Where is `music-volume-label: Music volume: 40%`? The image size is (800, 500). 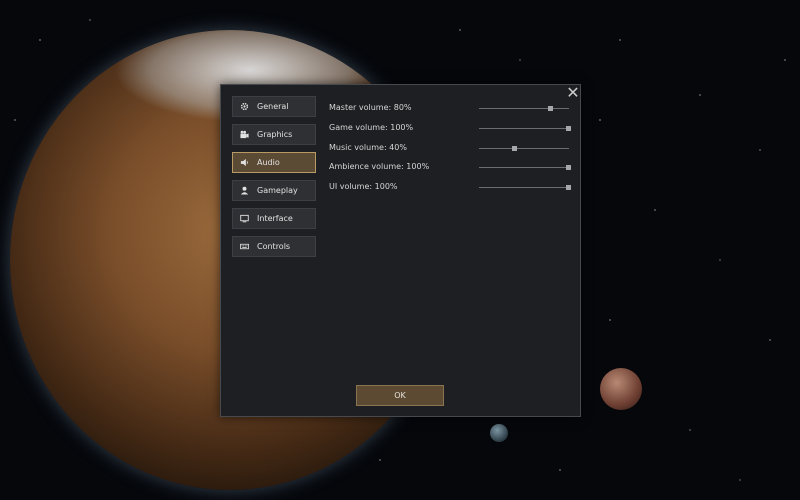
music-volume-label: Music volume: 40% is located at coordinates (368, 147).